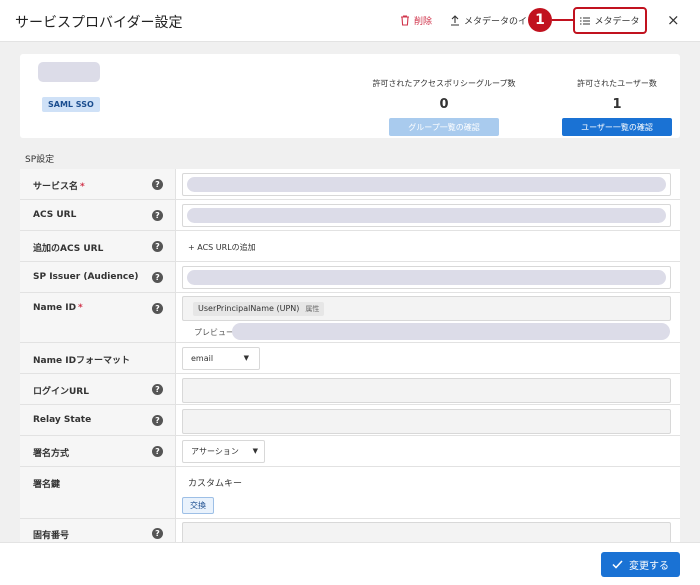 The image size is (700, 585). What do you see at coordinates (540, 20) in the screenshot?
I see `step-marker: 1` at bounding box center [540, 20].